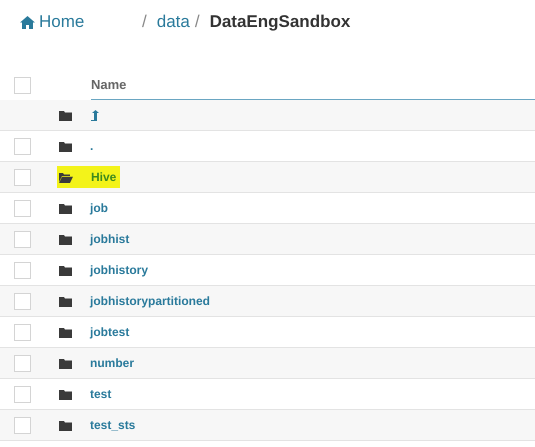 The image size is (535, 447). Describe the element at coordinates (92, 146) in the screenshot. I see `folder-link: .` at that location.